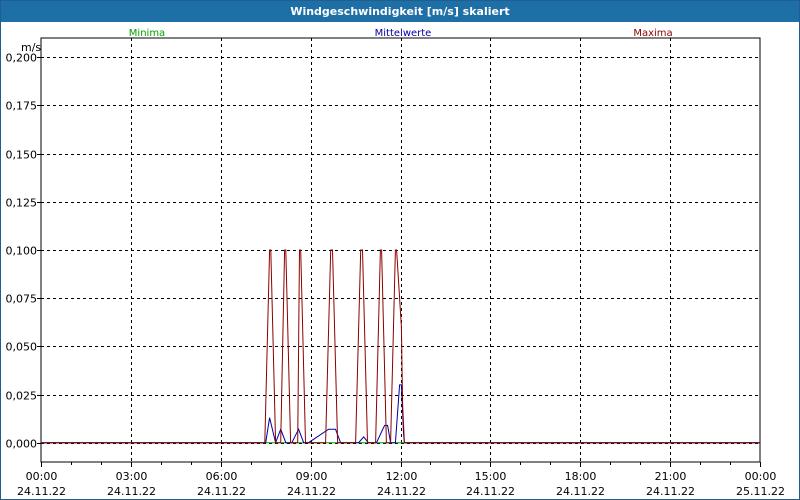  What do you see at coordinates (22, 396) in the screenshot?
I see `y-tick-label: 0,025` at bounding box center [22, 396].